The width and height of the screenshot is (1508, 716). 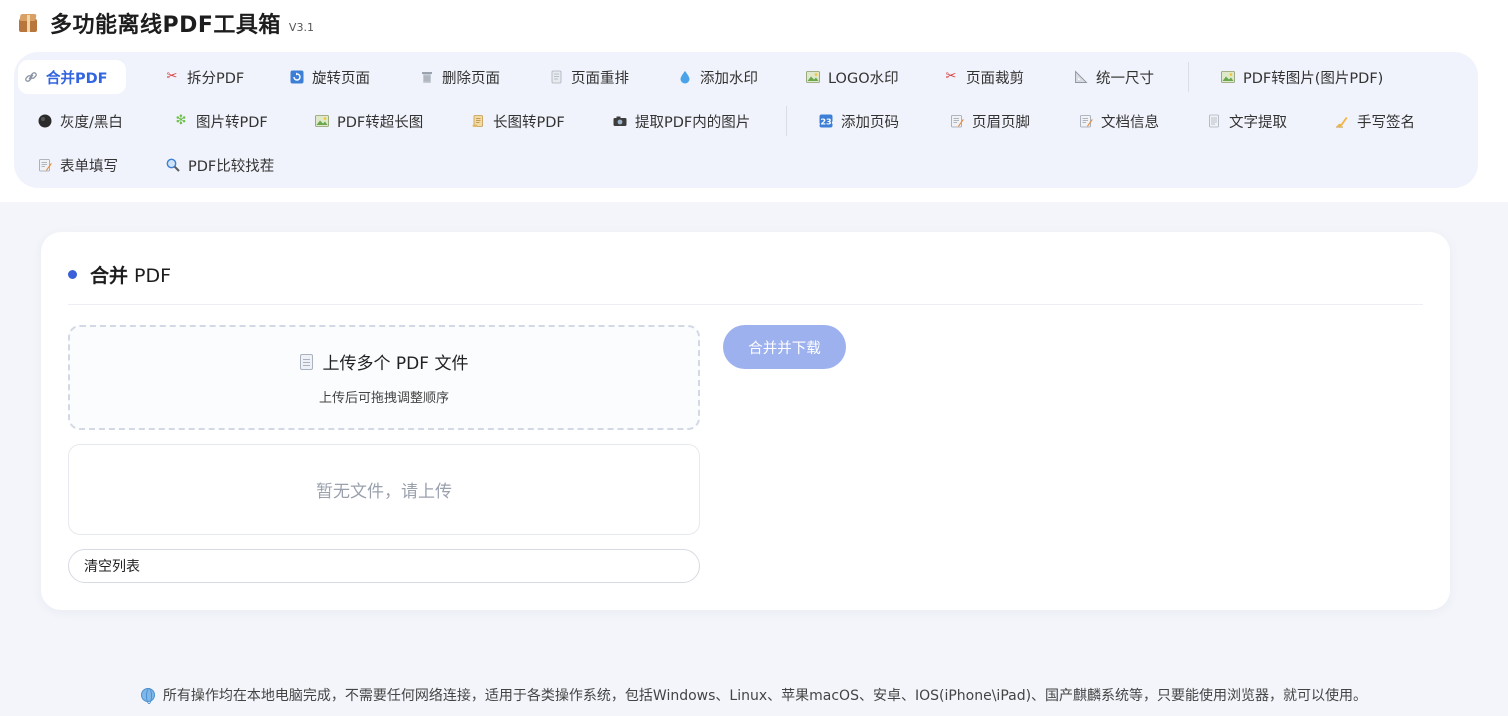 I want to click on tool-delete-page: 删除页面, so click(x=457, y=77).